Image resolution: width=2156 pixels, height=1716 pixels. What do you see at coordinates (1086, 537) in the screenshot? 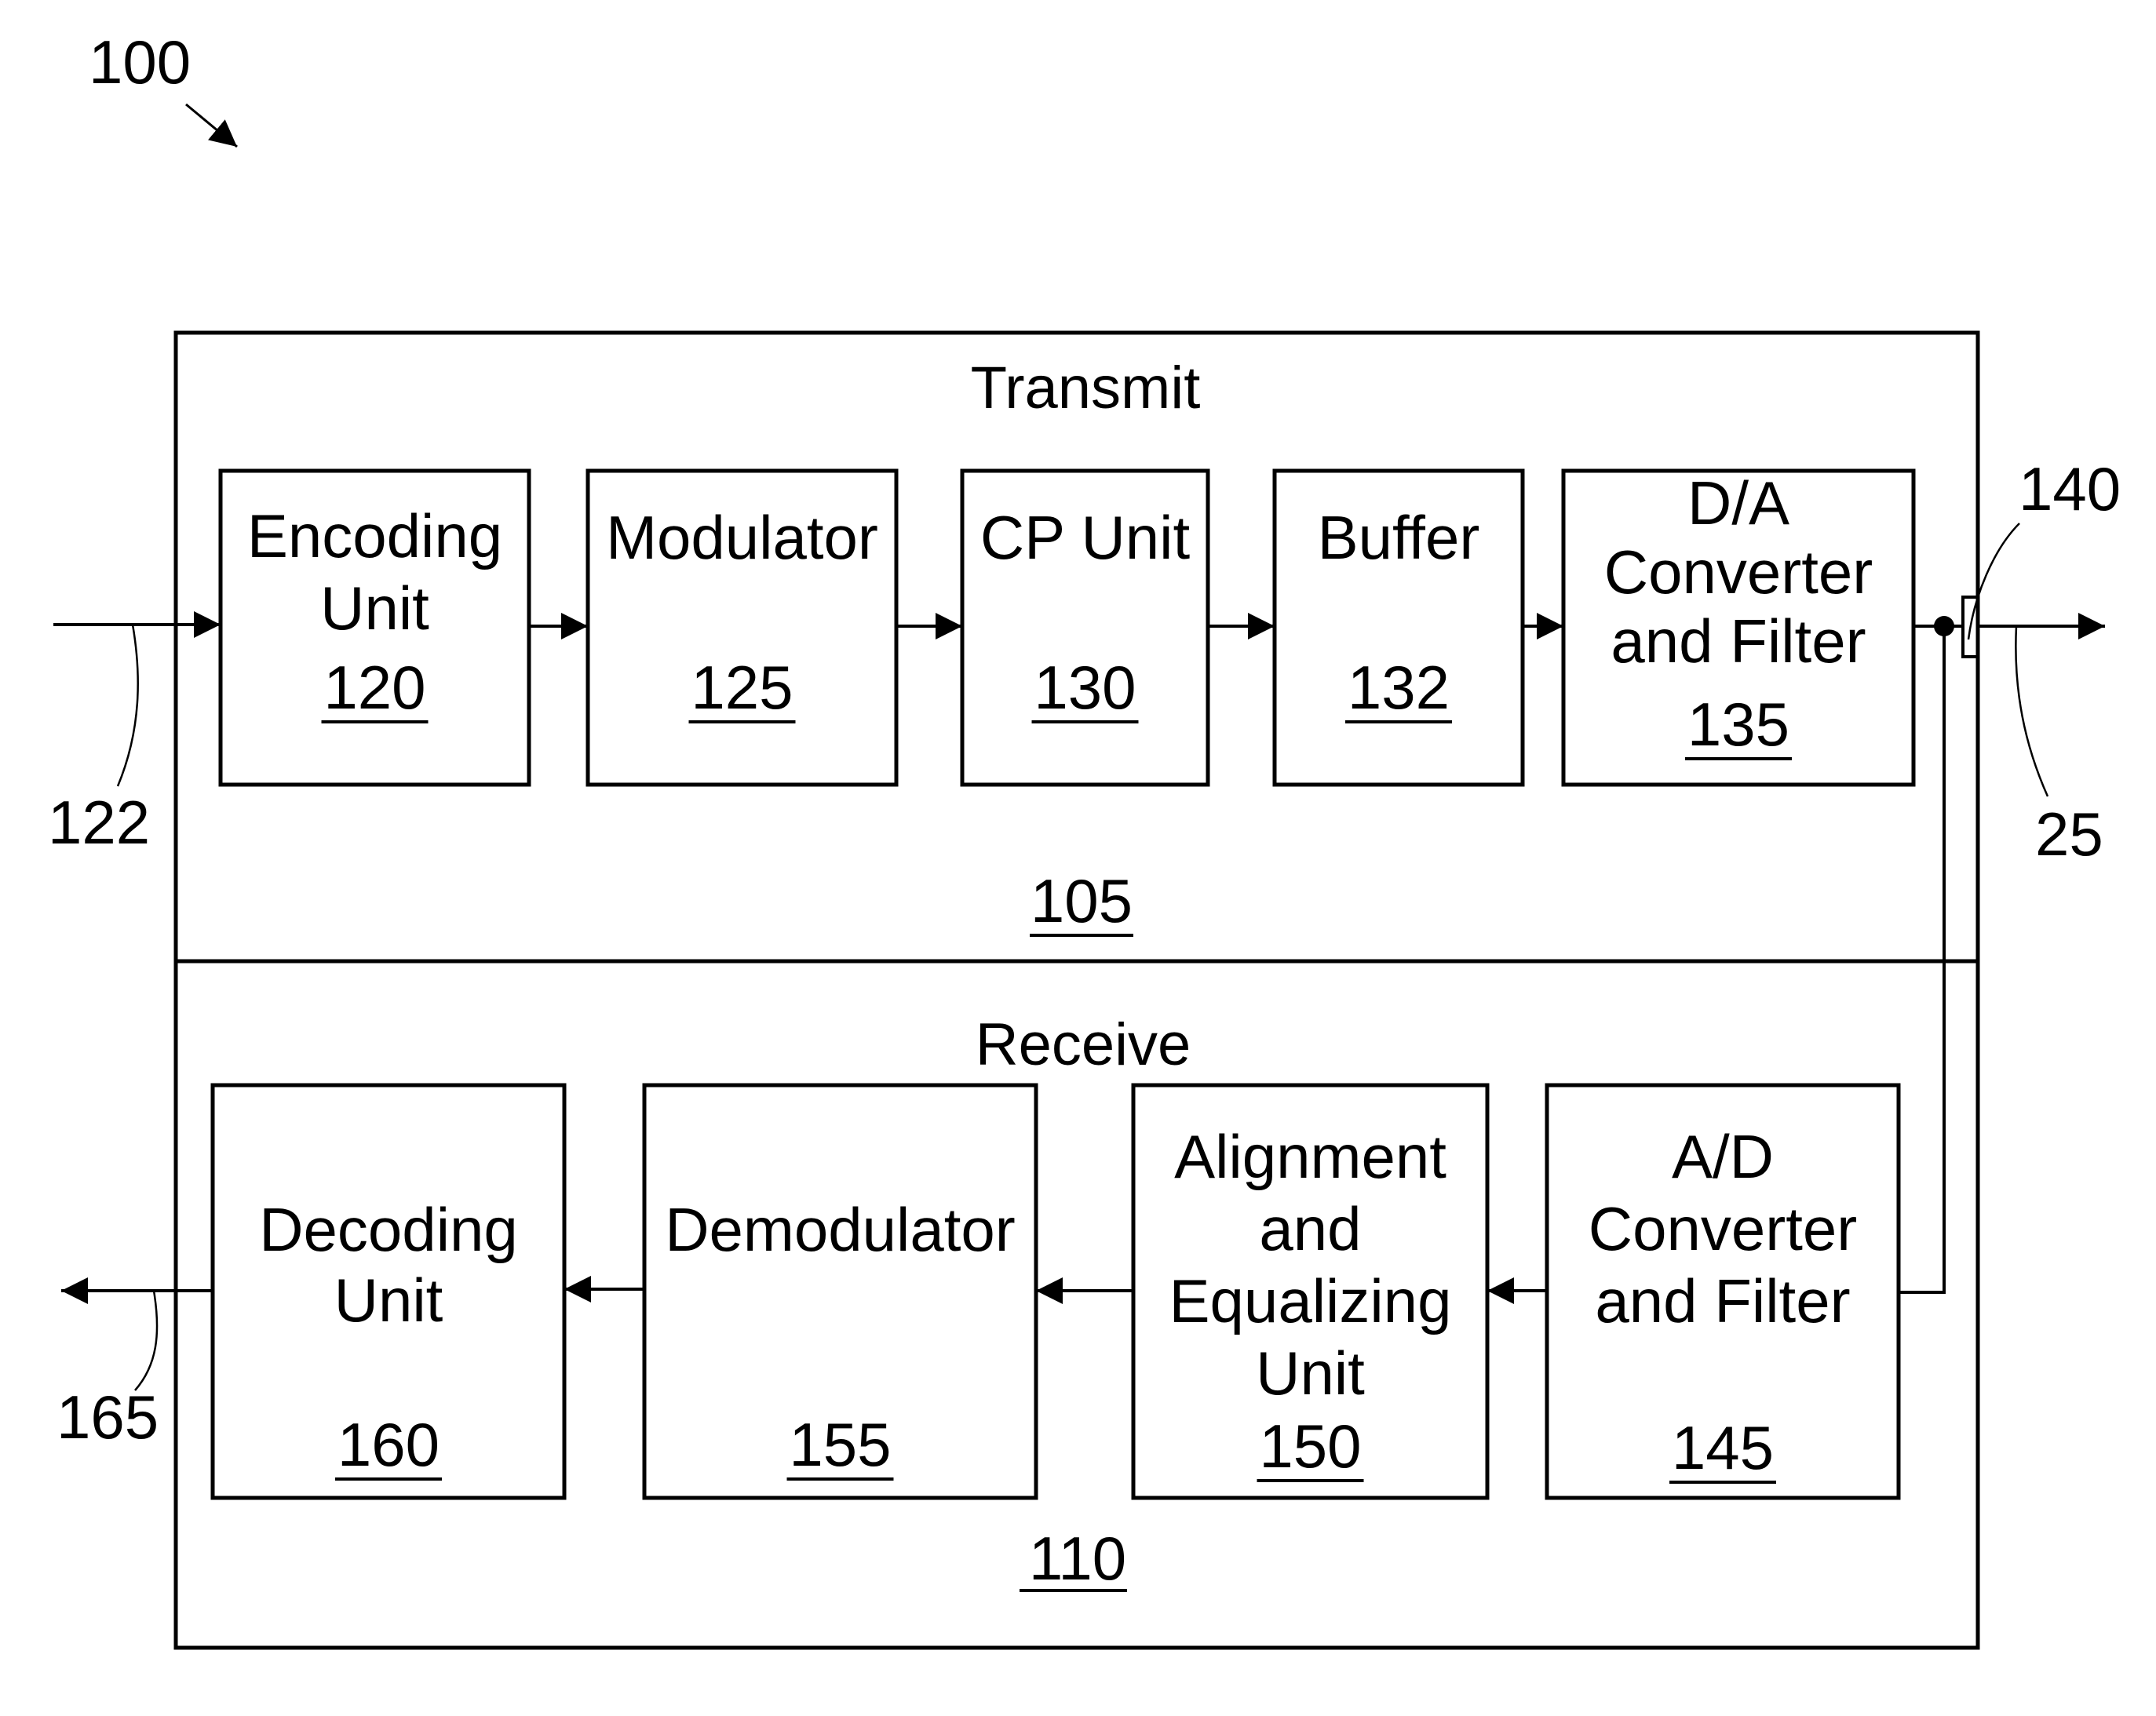
I see `block-label-line: CP Unit` at bounding box center [1086, 537].